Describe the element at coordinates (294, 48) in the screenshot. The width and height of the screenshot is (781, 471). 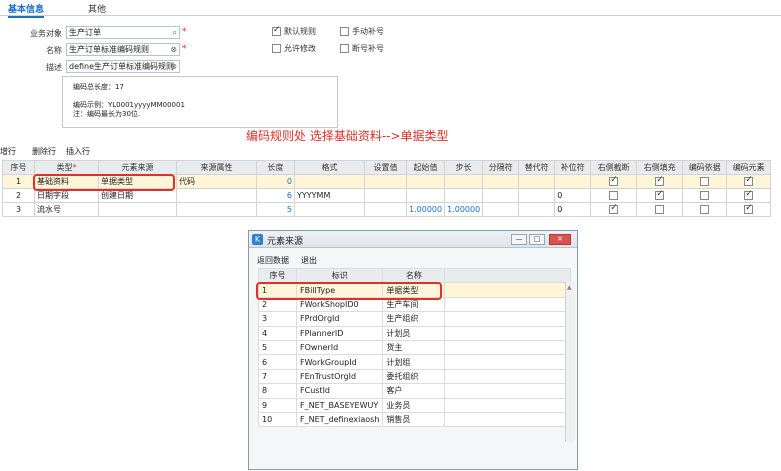
I see `allow-modify-option: 允许修改` at that location.